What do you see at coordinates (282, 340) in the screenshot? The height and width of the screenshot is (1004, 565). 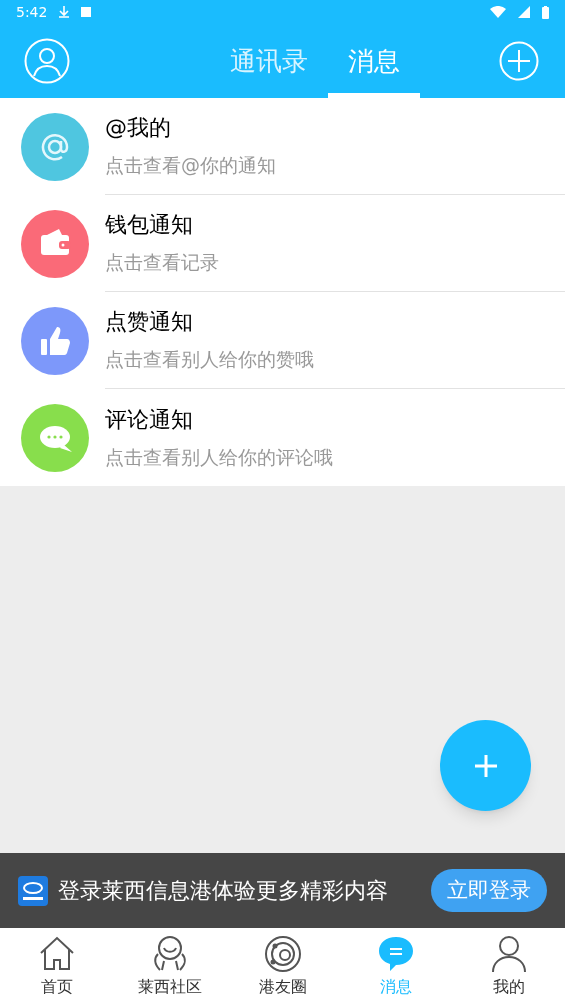 I see `message-row: 点赞通知 点击查看别人给你的赞哦` at bounding box center [282, 340].